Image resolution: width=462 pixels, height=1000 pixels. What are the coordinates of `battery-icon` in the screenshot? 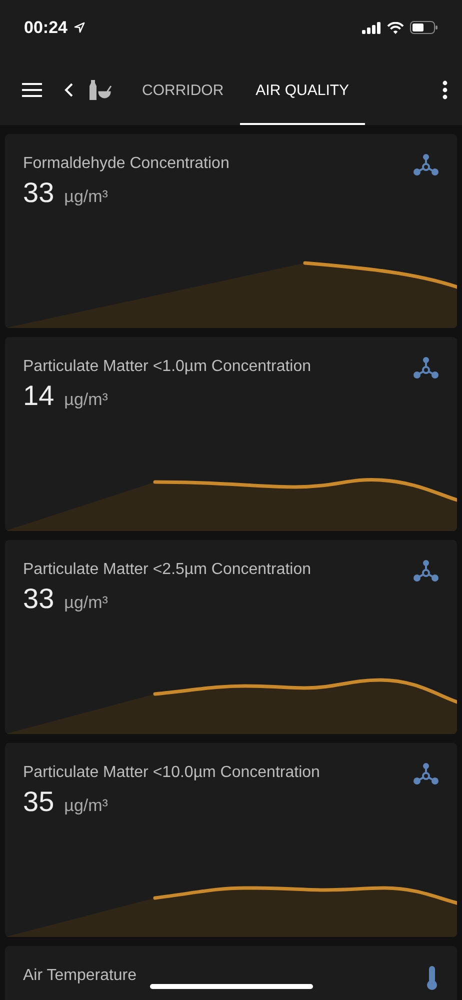 It's located at (424, 27).